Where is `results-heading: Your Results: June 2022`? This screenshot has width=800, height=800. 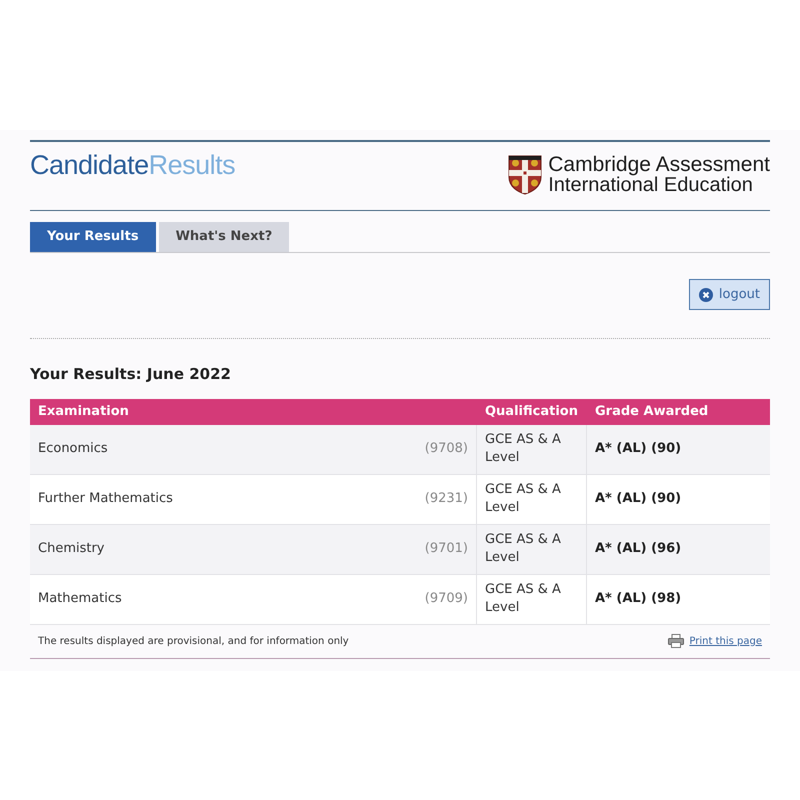
results-heading: Your Results: June 2022 is located at coordinates (131, 374).